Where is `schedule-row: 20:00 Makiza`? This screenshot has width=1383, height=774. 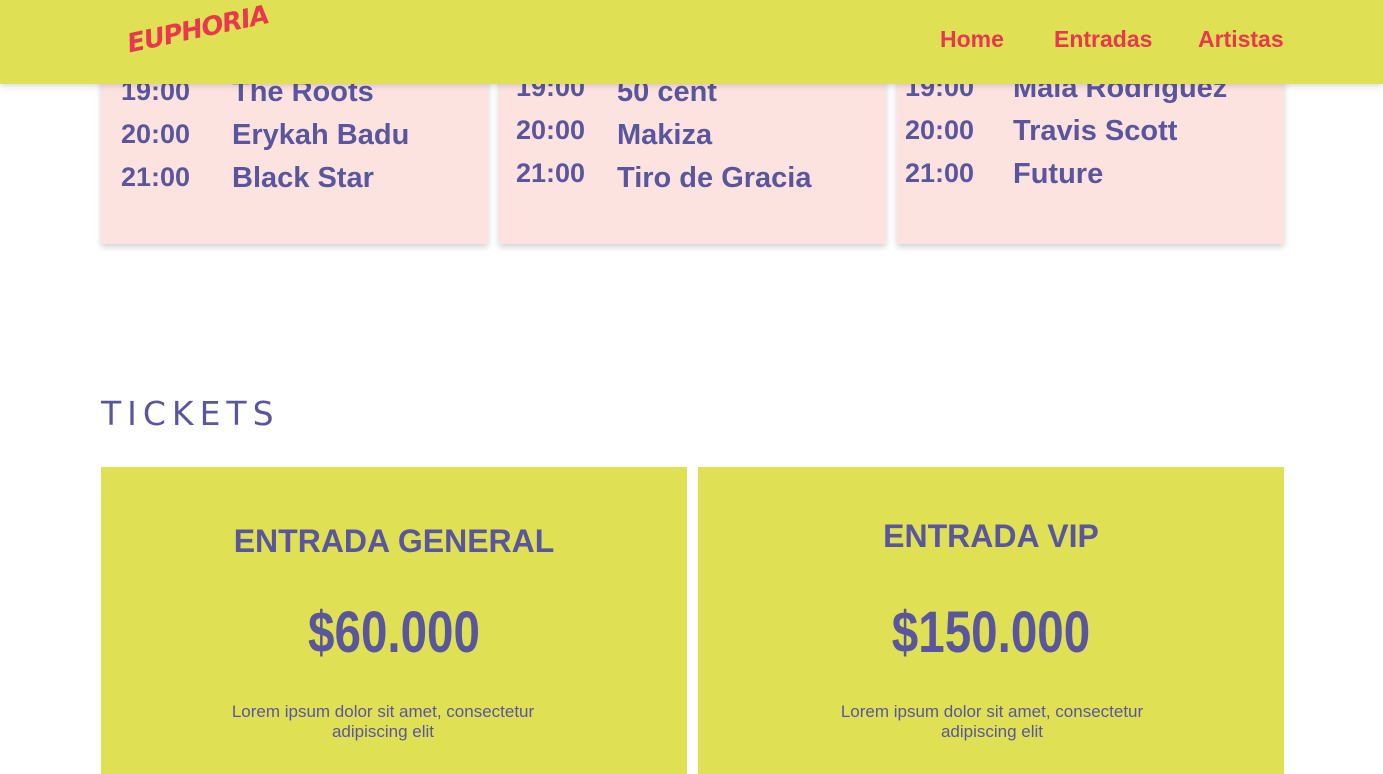 schedule-row: 20:00 Makiza is located at coordinates (692, 135).